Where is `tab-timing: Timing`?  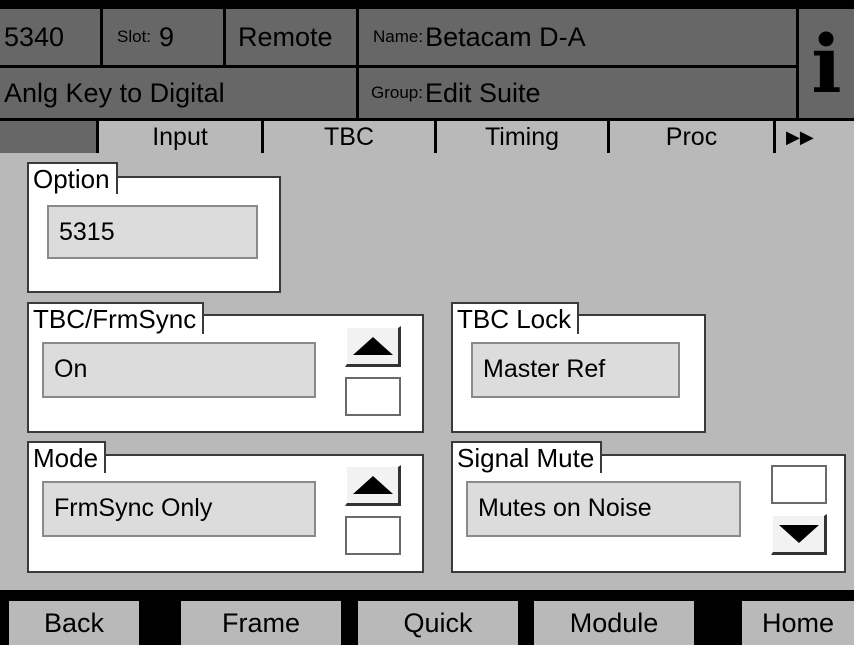
tab-timing: Timing is located at coordinates (522, 137).